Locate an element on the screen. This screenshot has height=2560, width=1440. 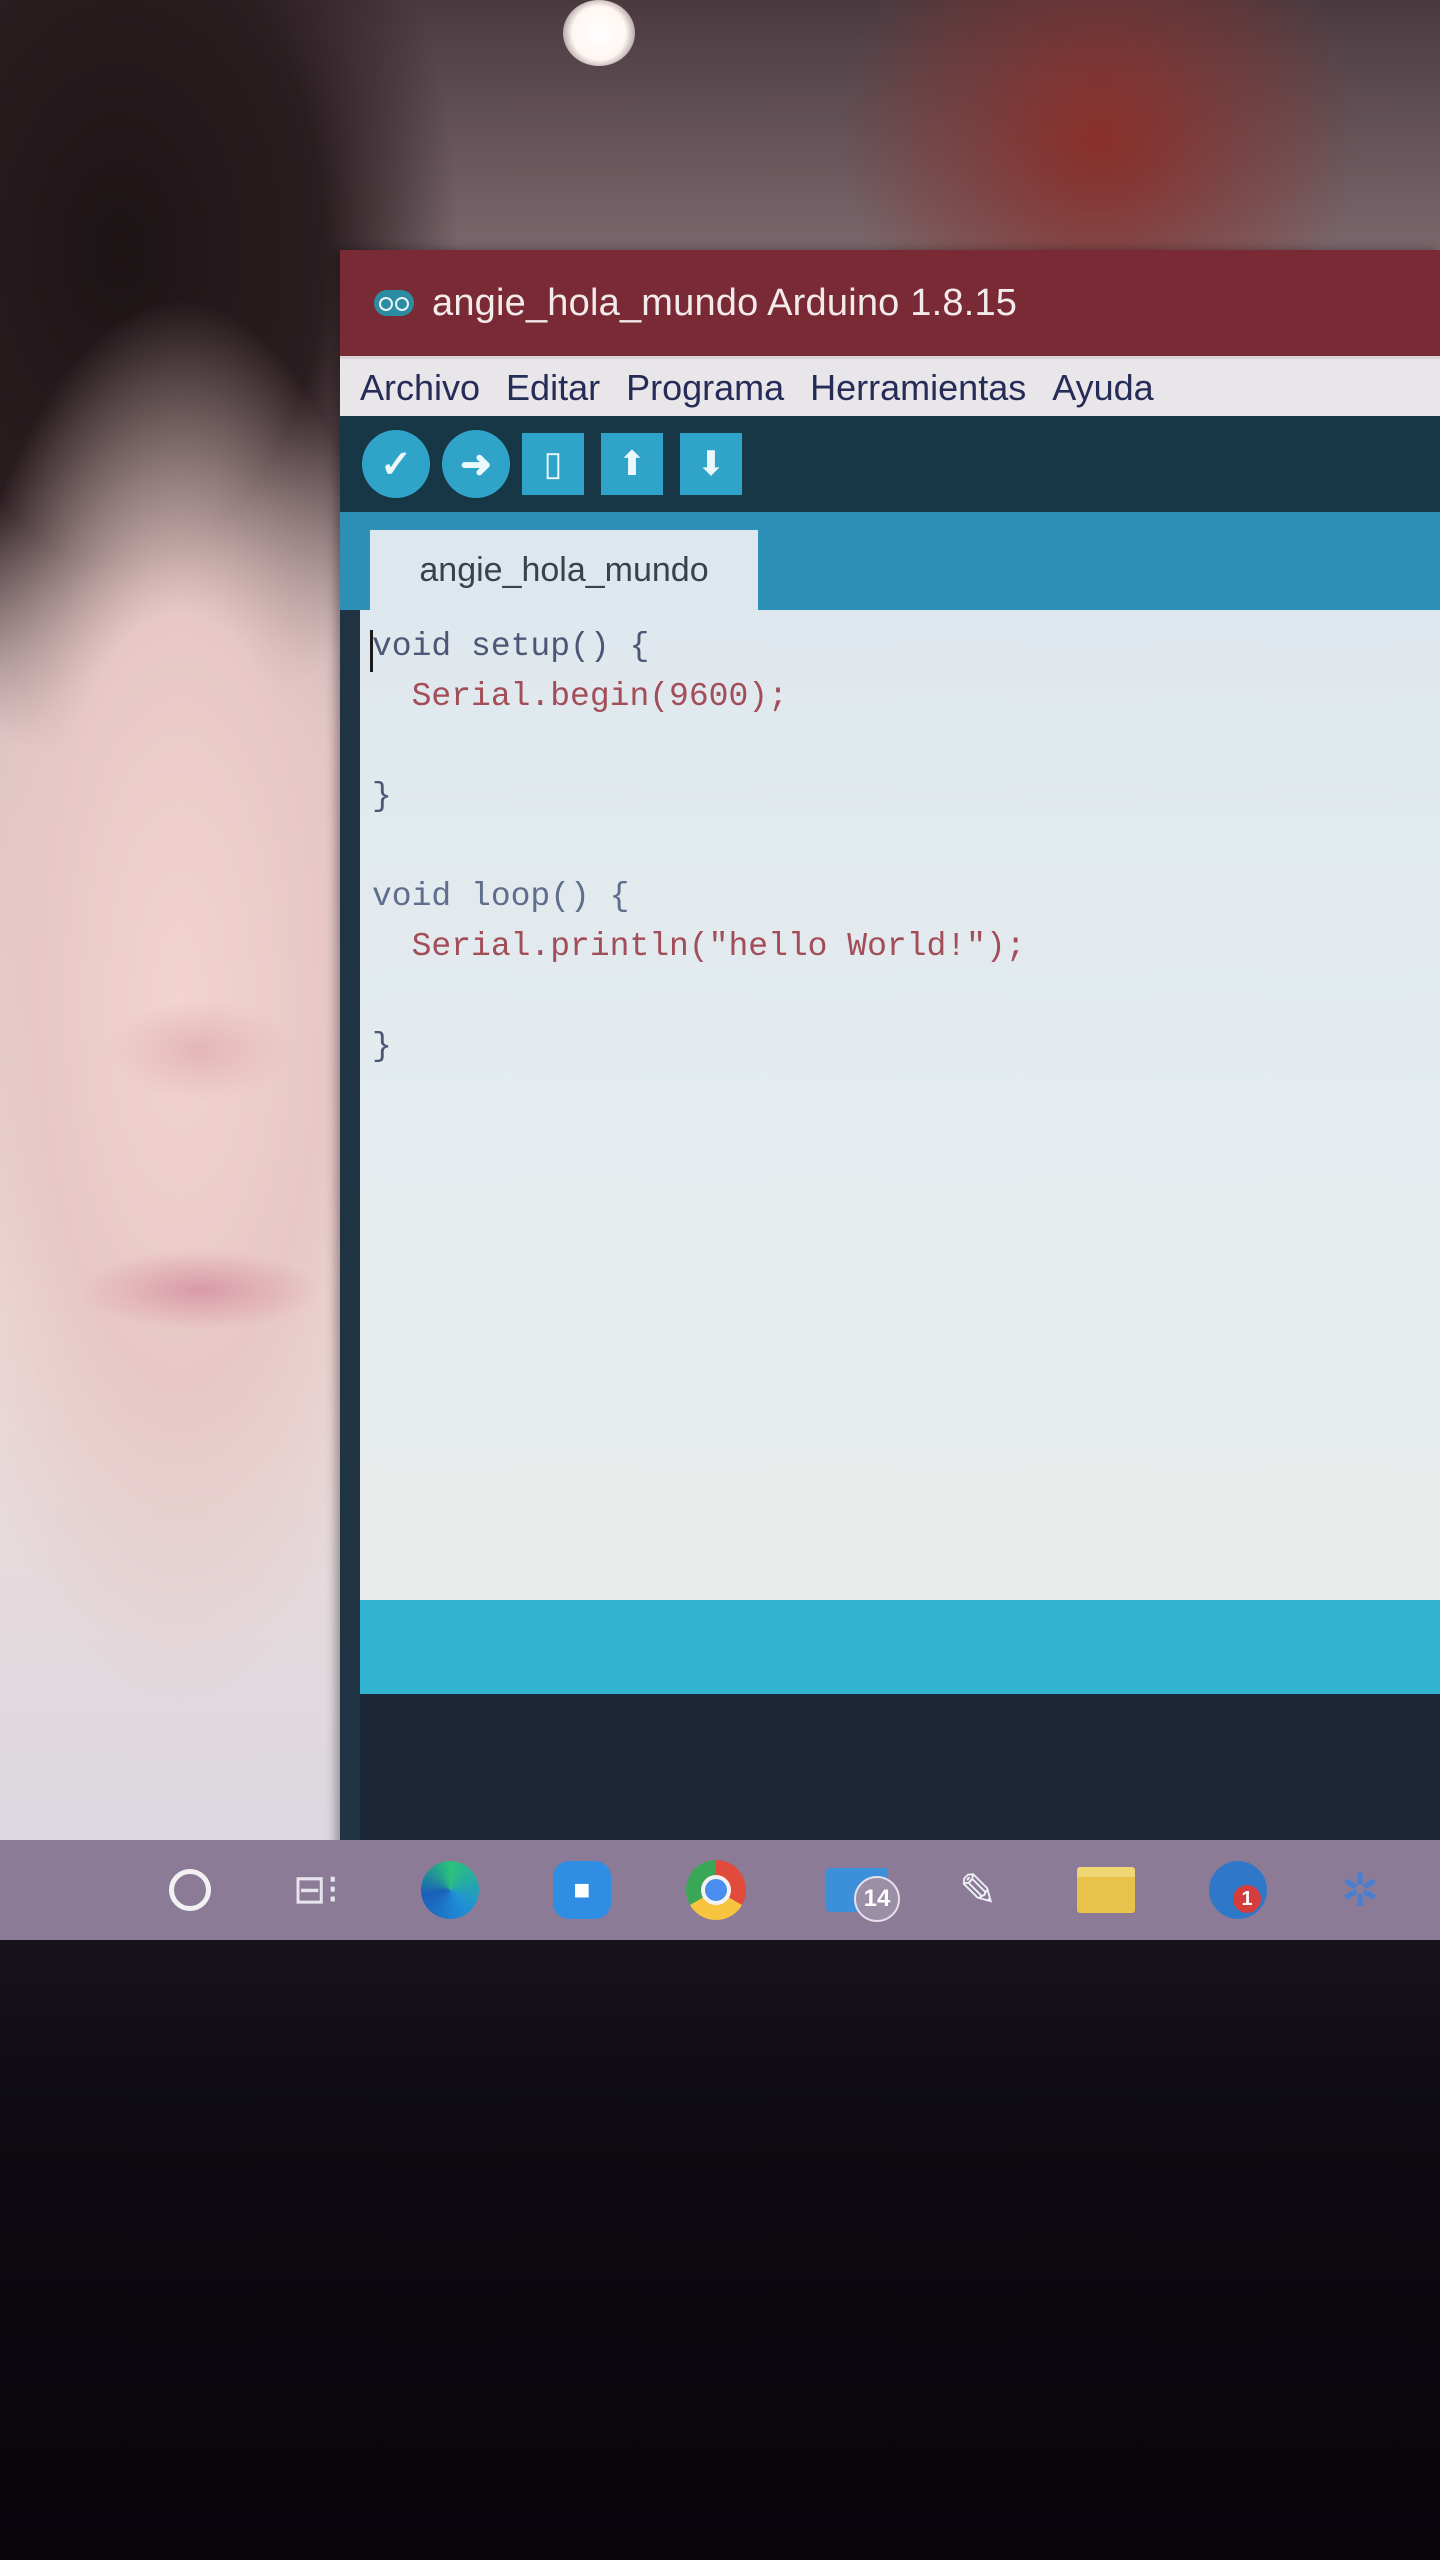
people-app-icon: ✲ is located at coordinates (1360, 1890).